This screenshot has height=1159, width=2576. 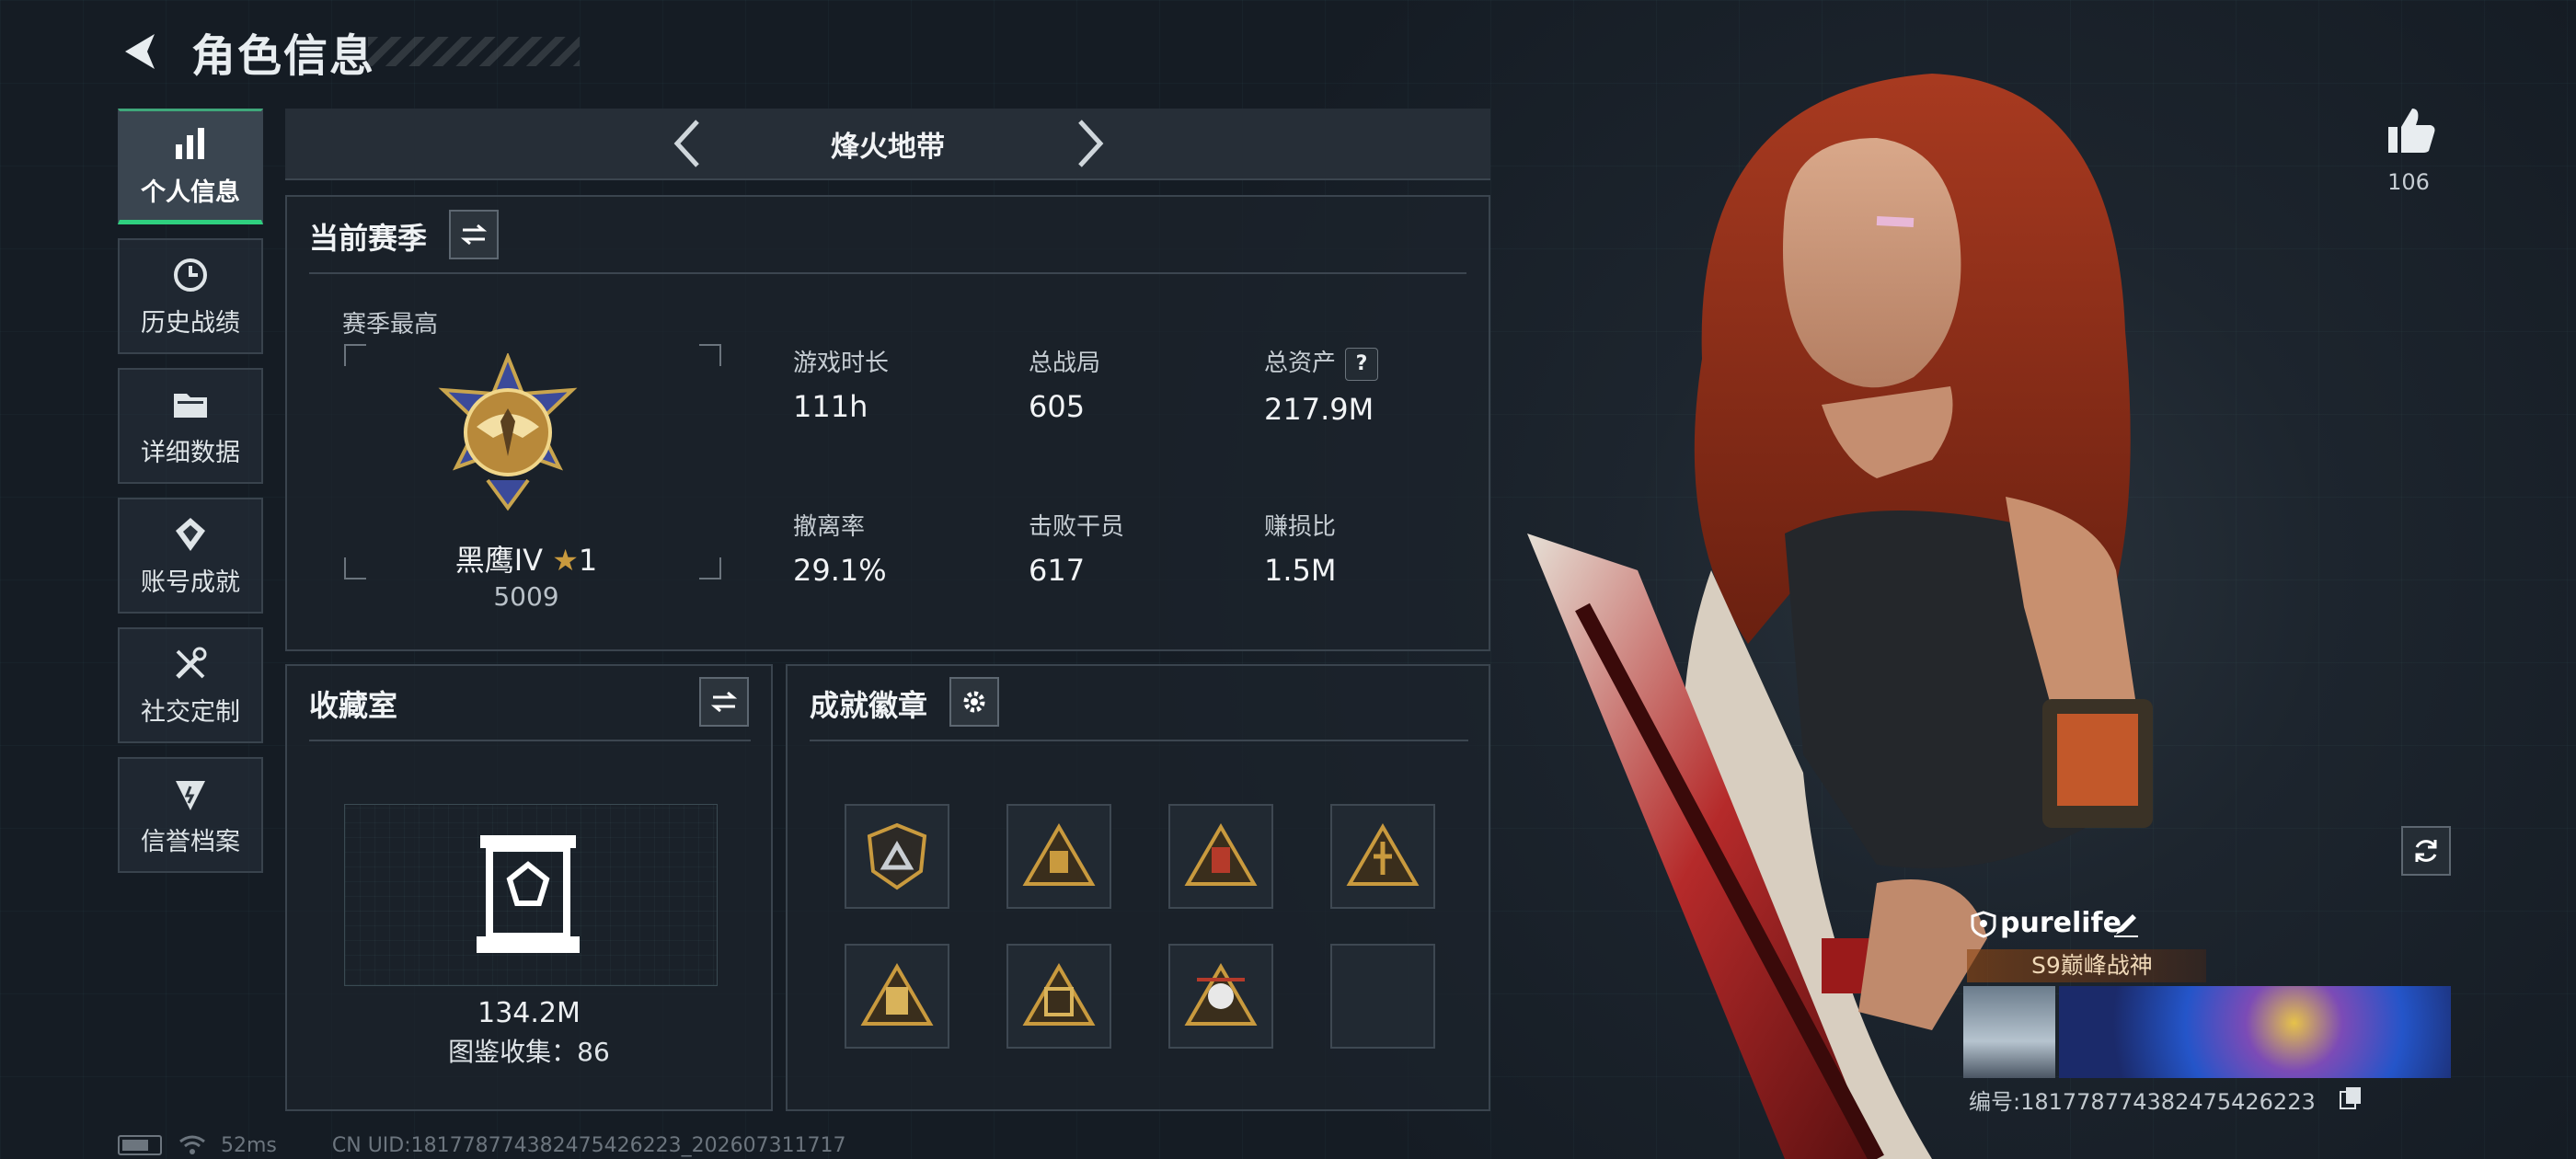 What do you see at coordinates (499, 560) in the screenshot?
I see `rank-tier: 黑鹰IV` at bounding box center [499, 560].